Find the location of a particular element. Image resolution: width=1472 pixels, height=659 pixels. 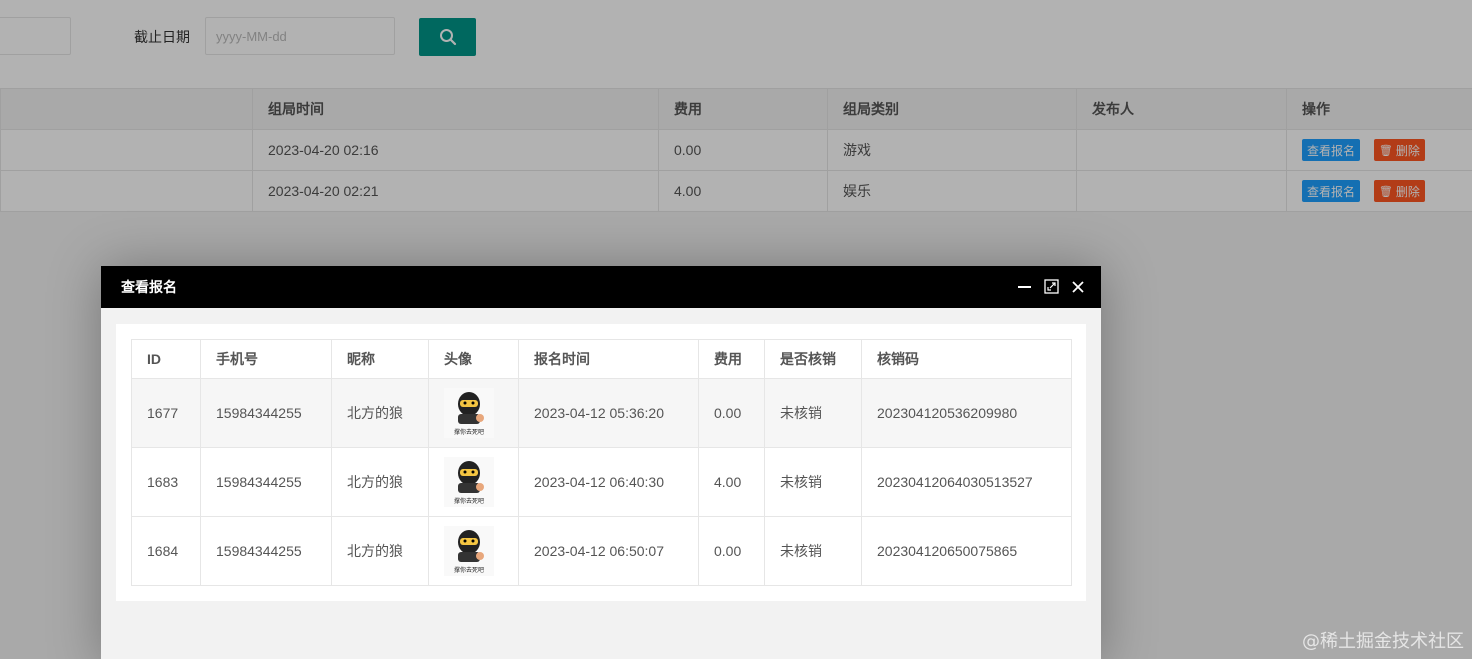

dialog-title-bar: 查看报名 is located at coordinates (601, 287).